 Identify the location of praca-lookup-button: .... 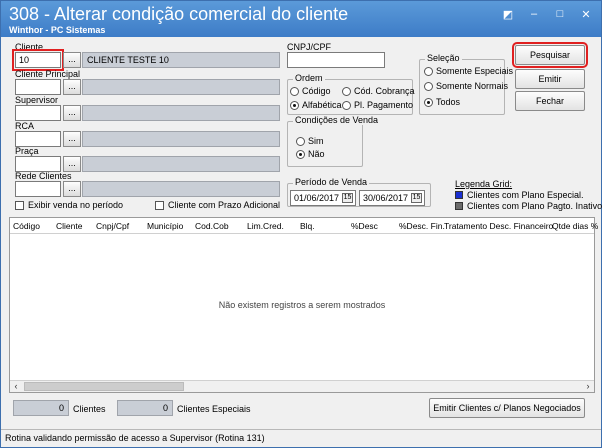
(72, 164).